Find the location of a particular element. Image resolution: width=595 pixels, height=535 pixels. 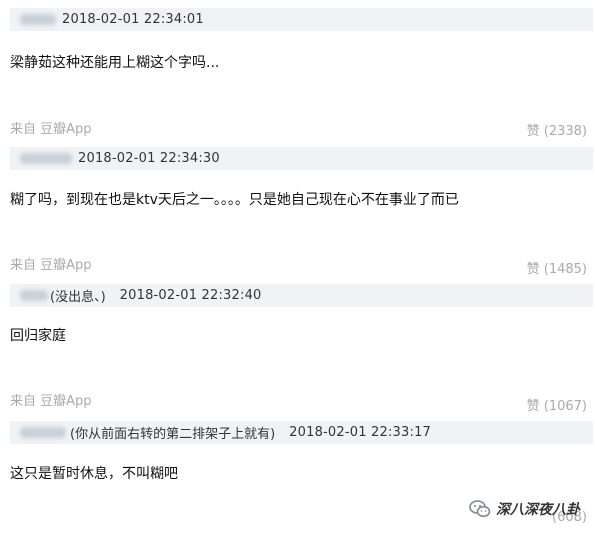

wechat-icon is located at coordinates (480, 509).